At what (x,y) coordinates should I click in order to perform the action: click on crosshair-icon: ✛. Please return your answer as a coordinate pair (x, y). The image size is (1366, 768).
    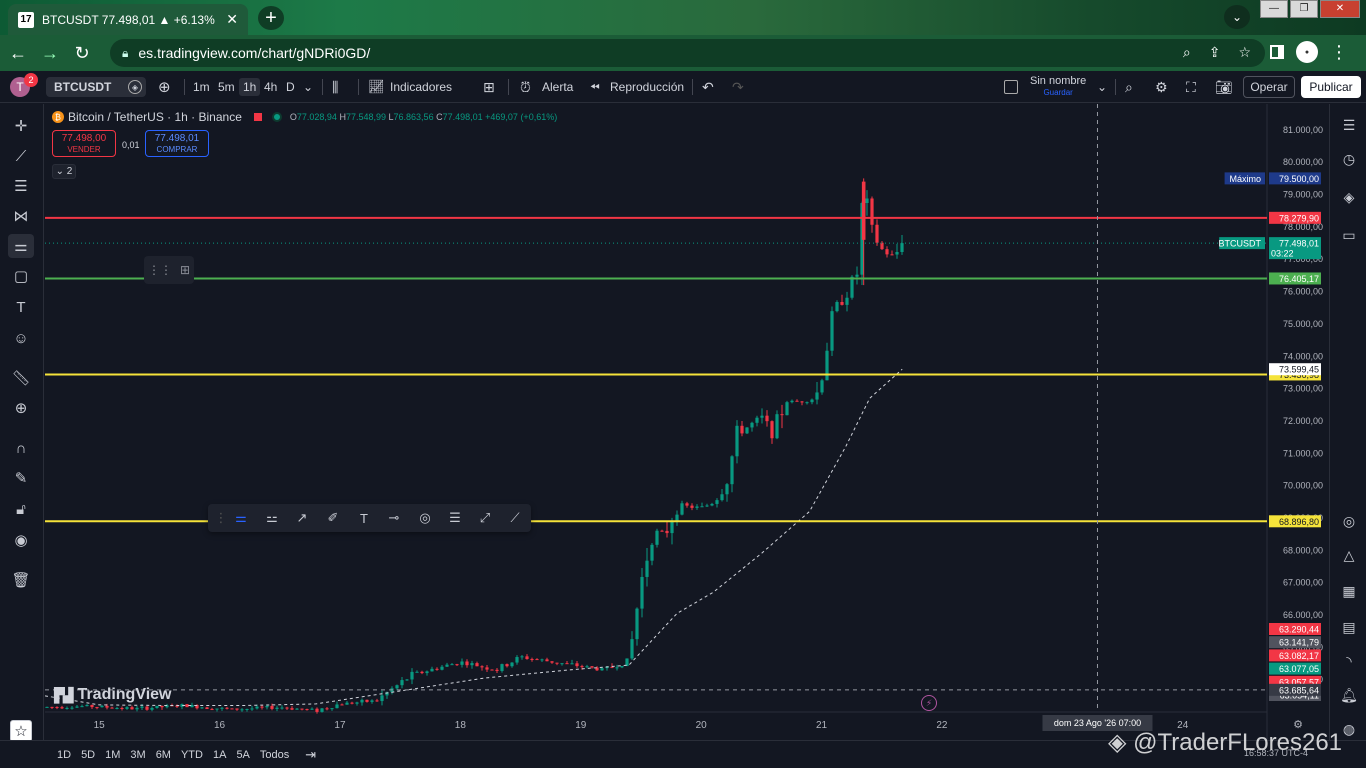
    Looking at the image, I should click on (21, 126).